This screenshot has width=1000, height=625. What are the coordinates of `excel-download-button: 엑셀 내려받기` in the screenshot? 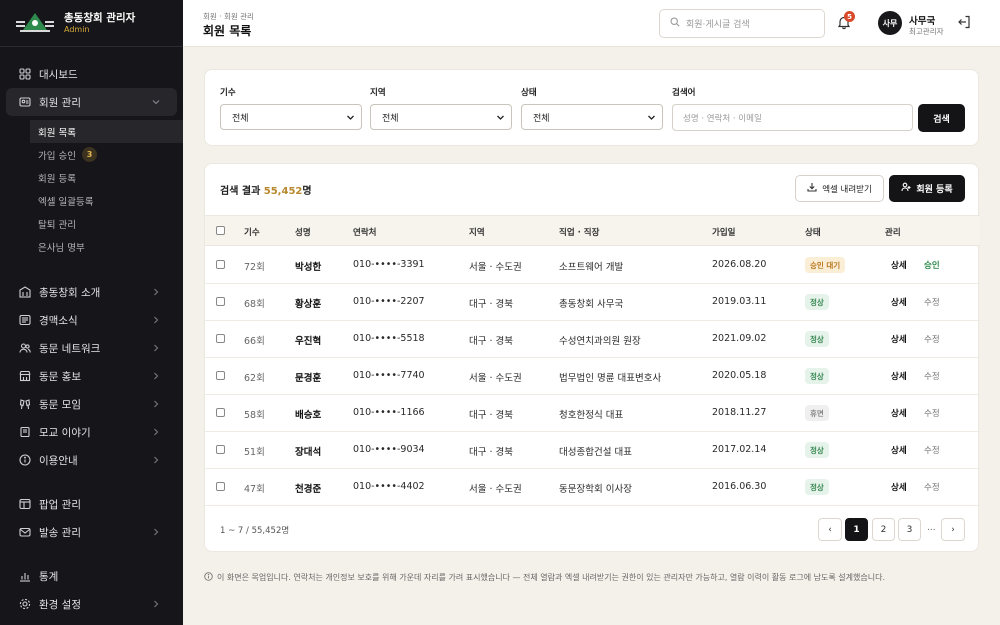 It's located at (839, 188).